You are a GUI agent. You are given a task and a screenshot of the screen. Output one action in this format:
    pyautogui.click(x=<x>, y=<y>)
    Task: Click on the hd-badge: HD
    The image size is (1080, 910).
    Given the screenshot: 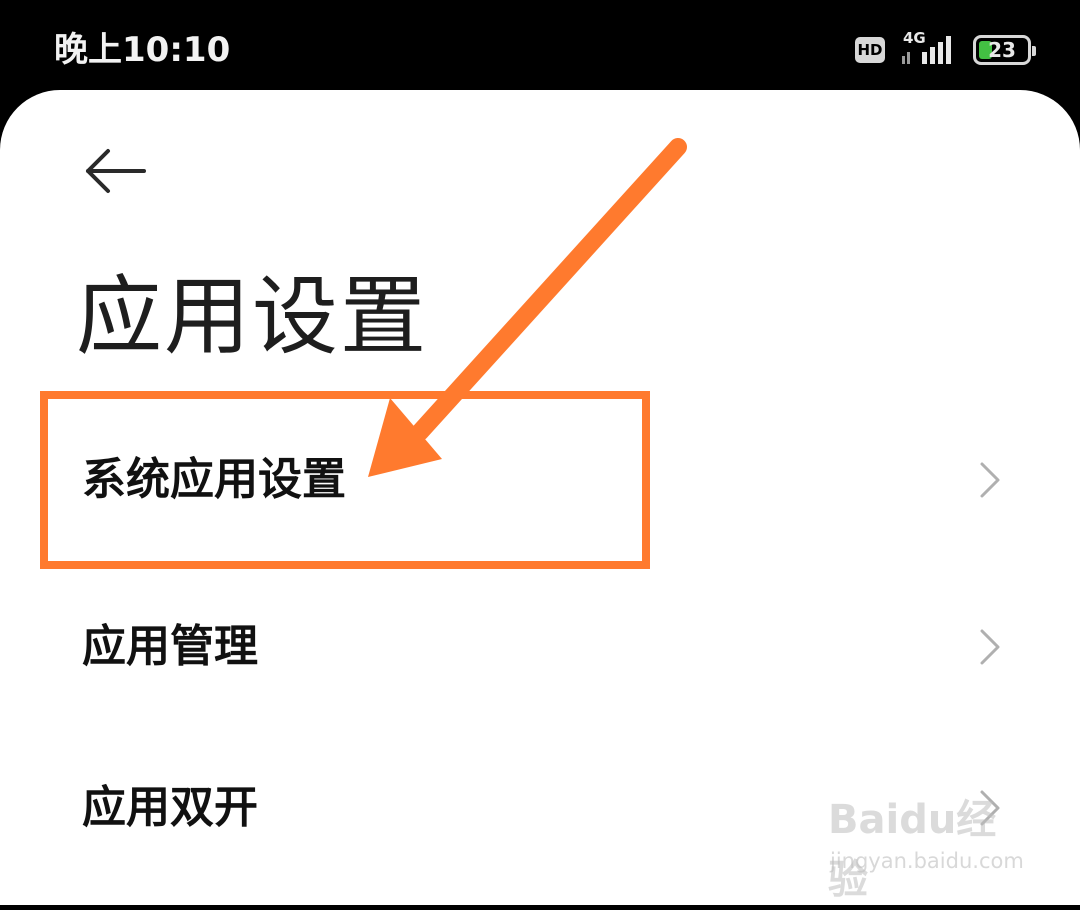 What is the action you would take?
    pyautogui.click(x=870, y=50)
    